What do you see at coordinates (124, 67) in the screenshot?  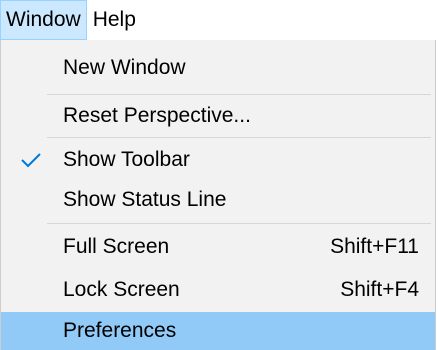 I see `menu-item-label: New Window` at bounding box center [124, 67].